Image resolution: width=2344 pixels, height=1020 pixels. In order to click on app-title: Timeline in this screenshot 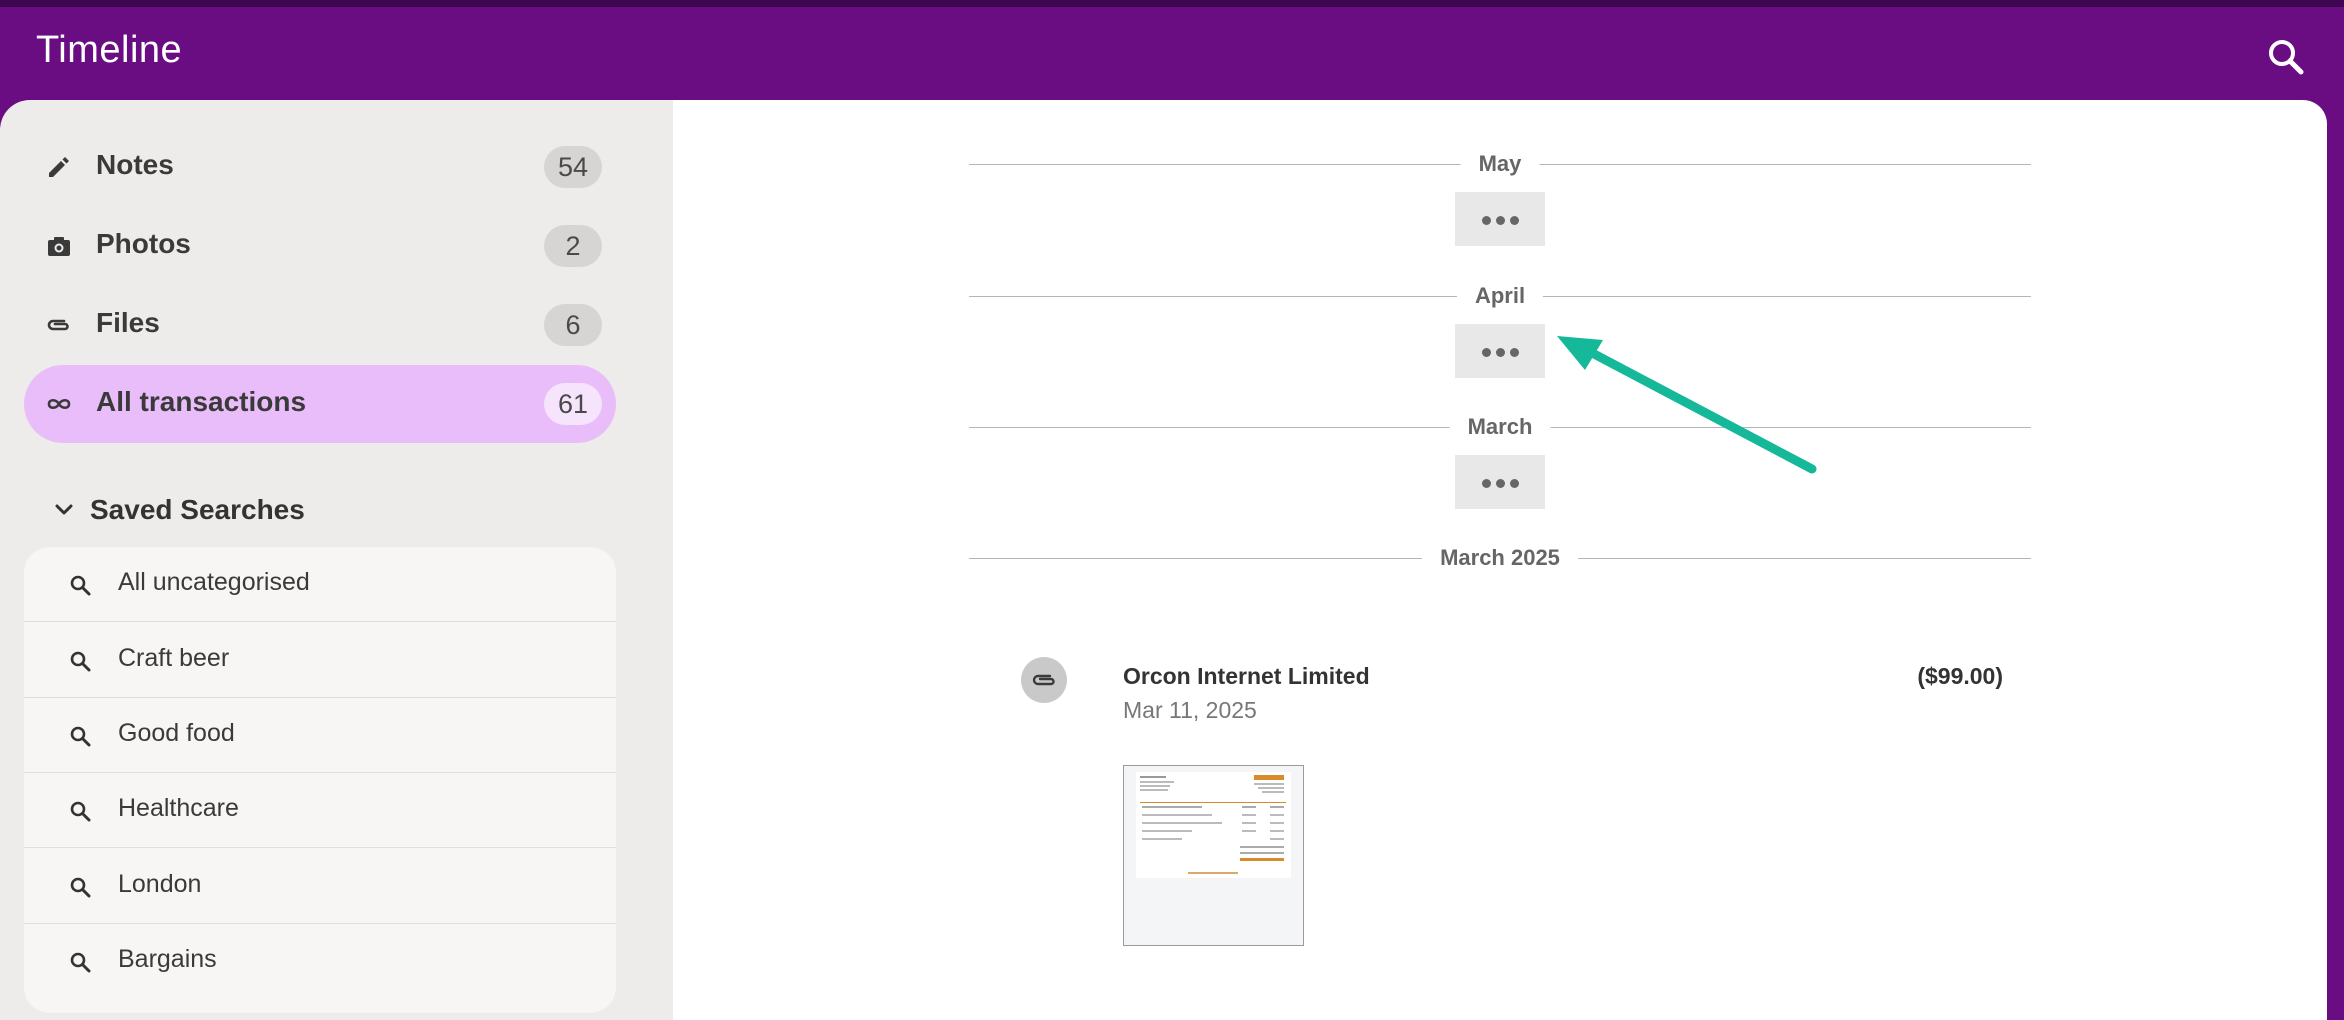, I will do `click(109, 50)`.